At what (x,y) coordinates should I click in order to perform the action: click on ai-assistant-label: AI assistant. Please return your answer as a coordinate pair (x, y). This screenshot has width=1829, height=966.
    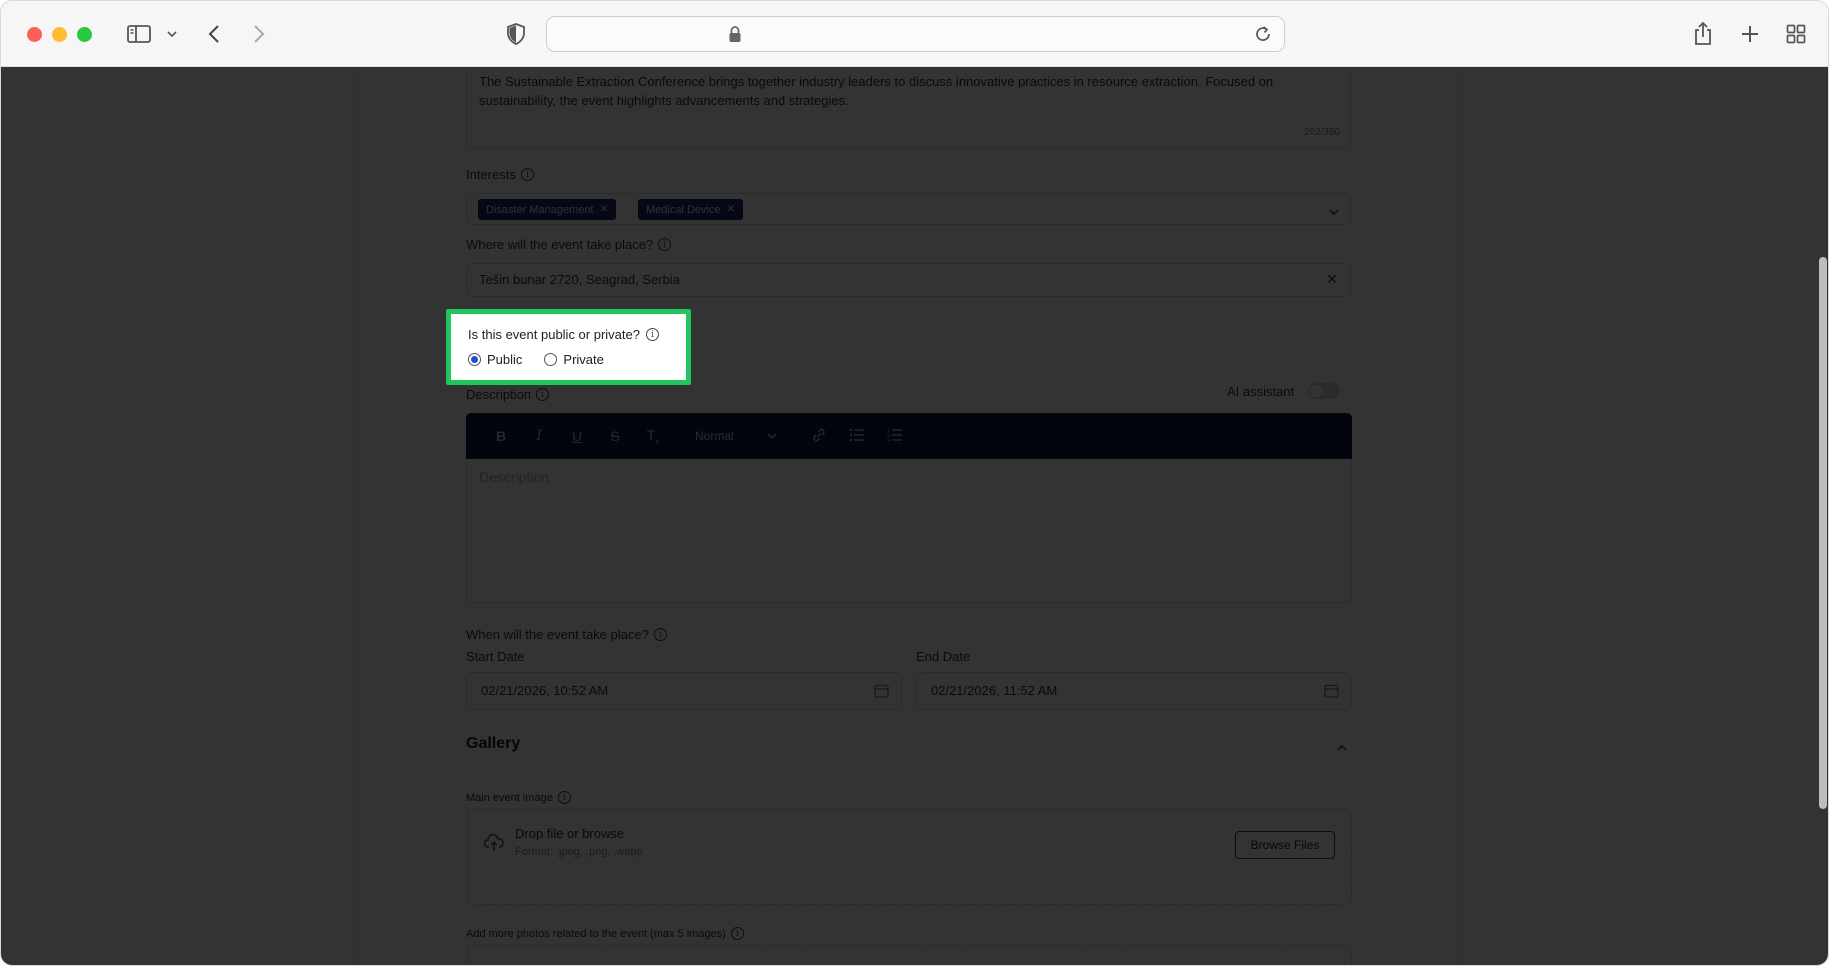
    Looking at the image, I should click on (1261, 391).